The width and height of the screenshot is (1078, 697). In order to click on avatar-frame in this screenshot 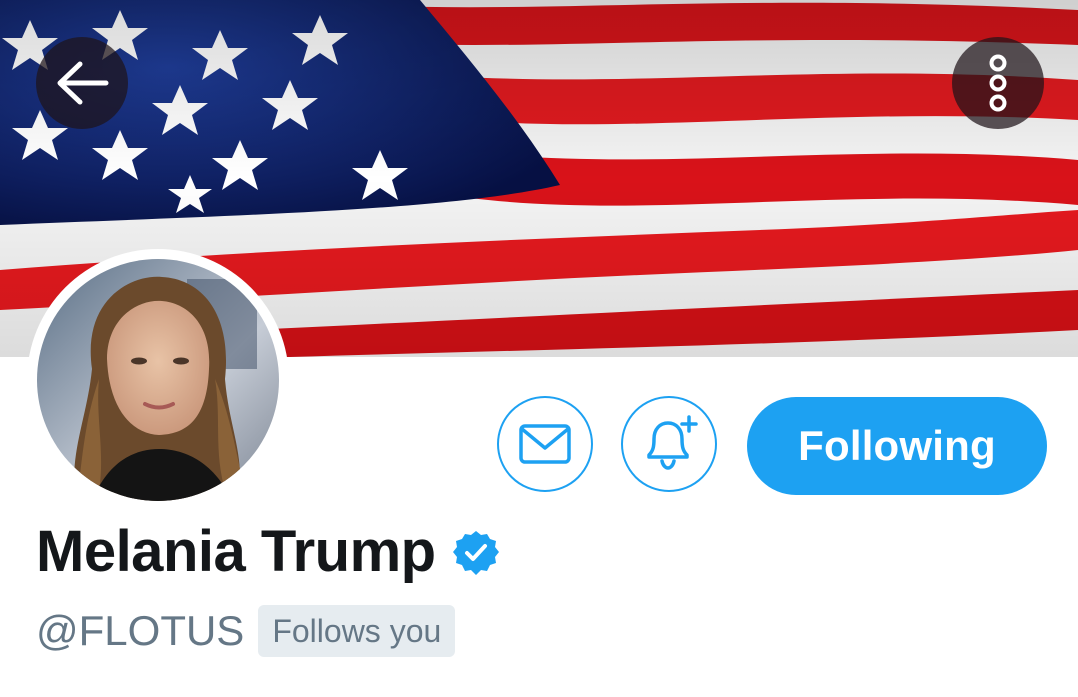, I will do `click(158, 380)`.